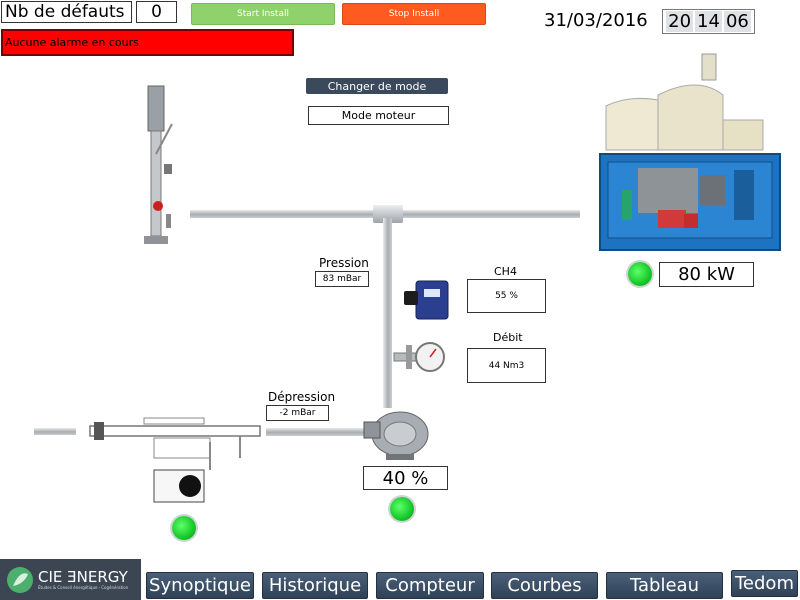 The image size is (800, 600). Describe the element at coordinates (396, 435) in the screenshot. I see `blower-image` at that location.